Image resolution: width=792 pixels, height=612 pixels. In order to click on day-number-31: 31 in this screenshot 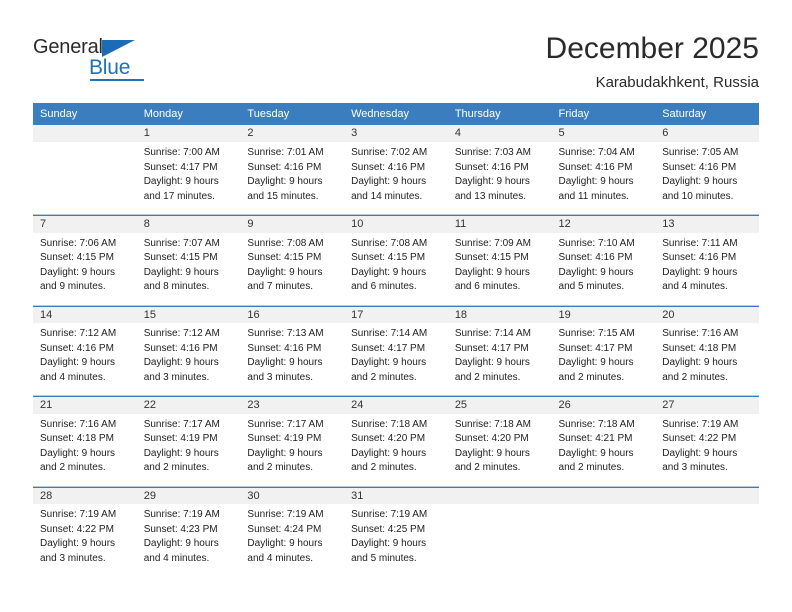, I will do `click(396, 495)`.